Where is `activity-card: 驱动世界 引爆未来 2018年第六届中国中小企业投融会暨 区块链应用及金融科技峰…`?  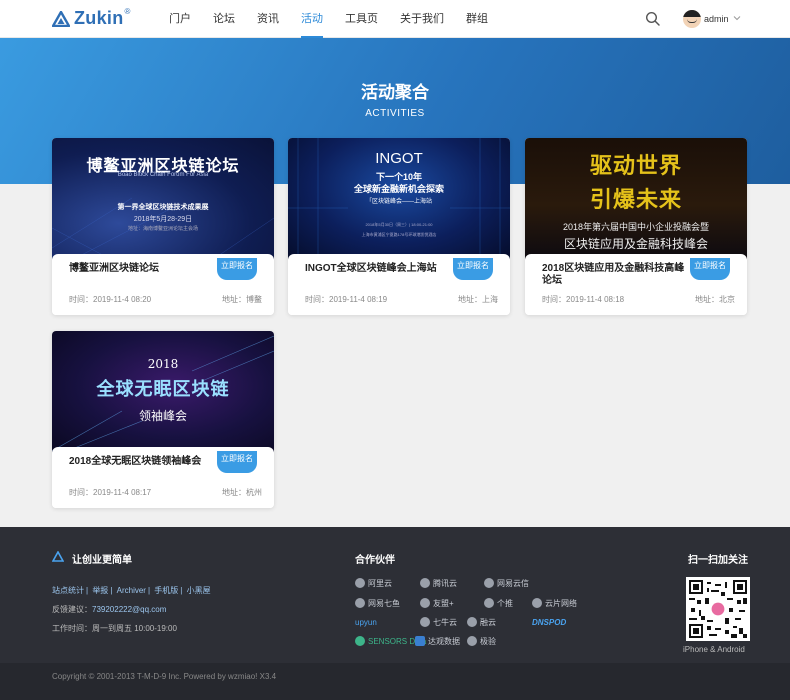
activity-card: 驱动世界 引爆未来 2018年第六届中国中小企业投融会暨 区块链应用及金融科技峰… is located at coordinates (636, 226).